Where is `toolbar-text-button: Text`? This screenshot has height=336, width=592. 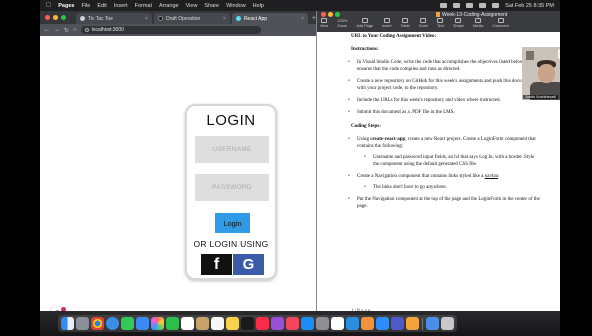
toolbar-text-button: Text is located at coordinates (440, 23).